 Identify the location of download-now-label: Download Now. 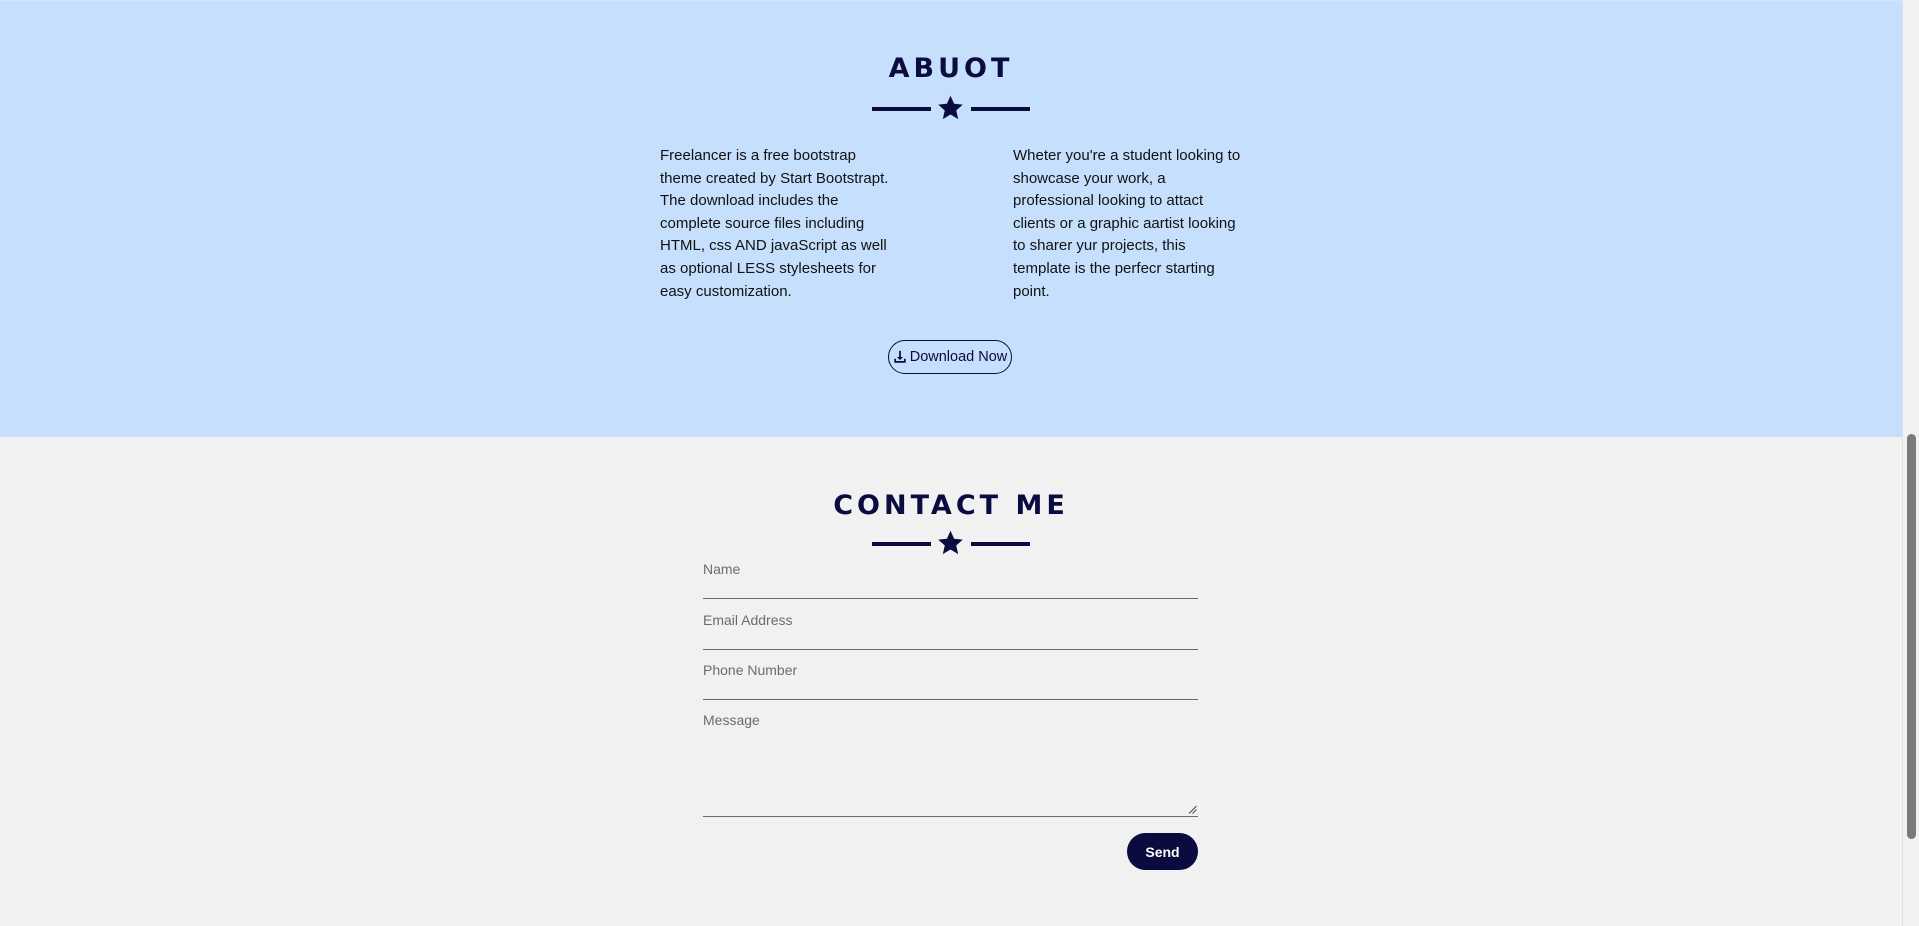
(958, 357).